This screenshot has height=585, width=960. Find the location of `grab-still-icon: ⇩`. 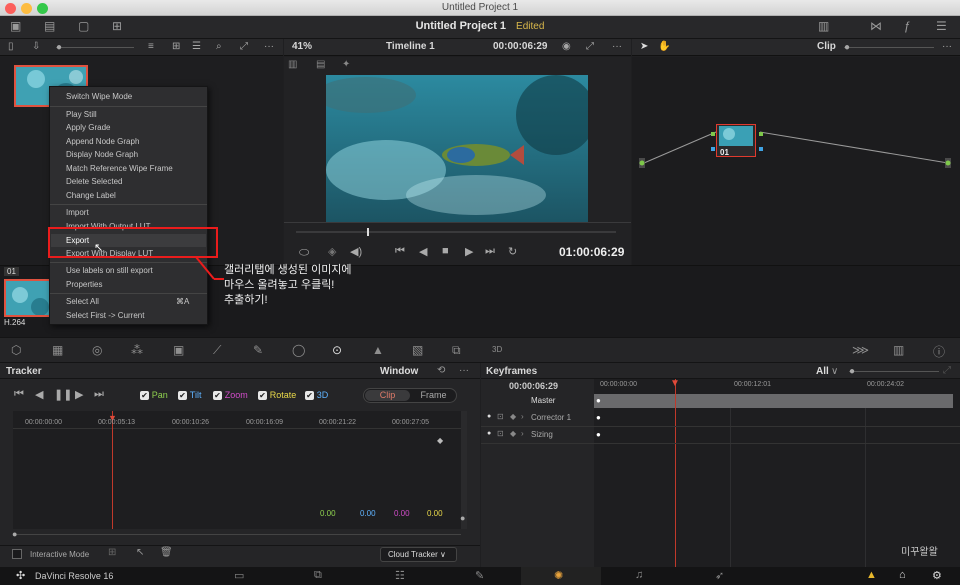

grab-still-icon: ⇩ is located at coordinates (36, 46).